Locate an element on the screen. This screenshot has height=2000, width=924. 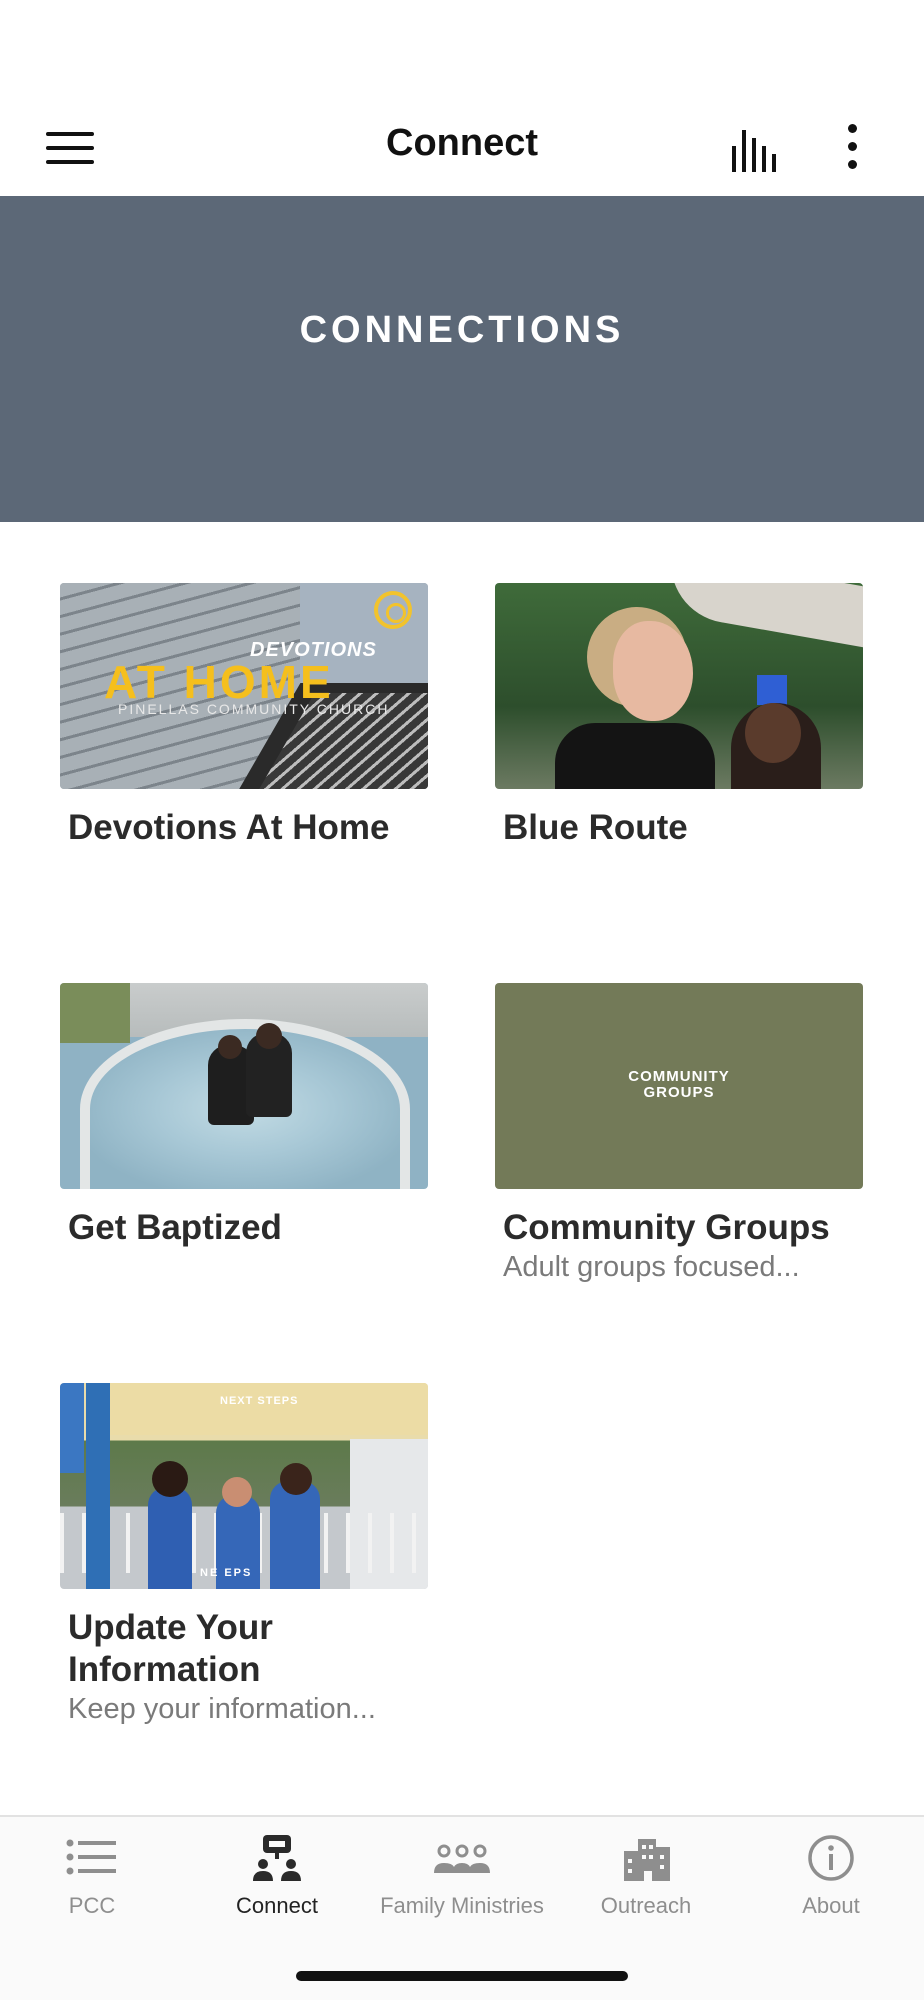
tab-family-ministries: Family Ministries is located at coordinates (462, 1883).